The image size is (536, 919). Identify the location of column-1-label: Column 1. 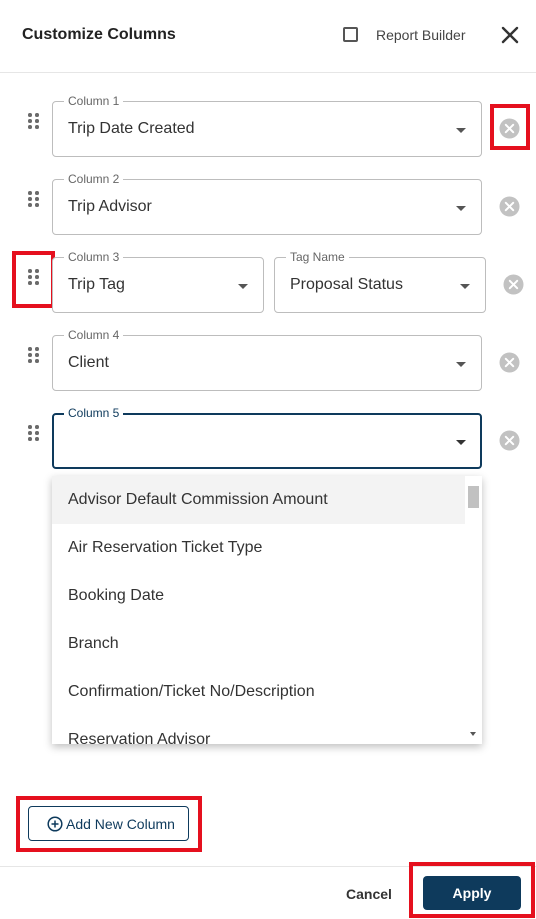
(94, 101).